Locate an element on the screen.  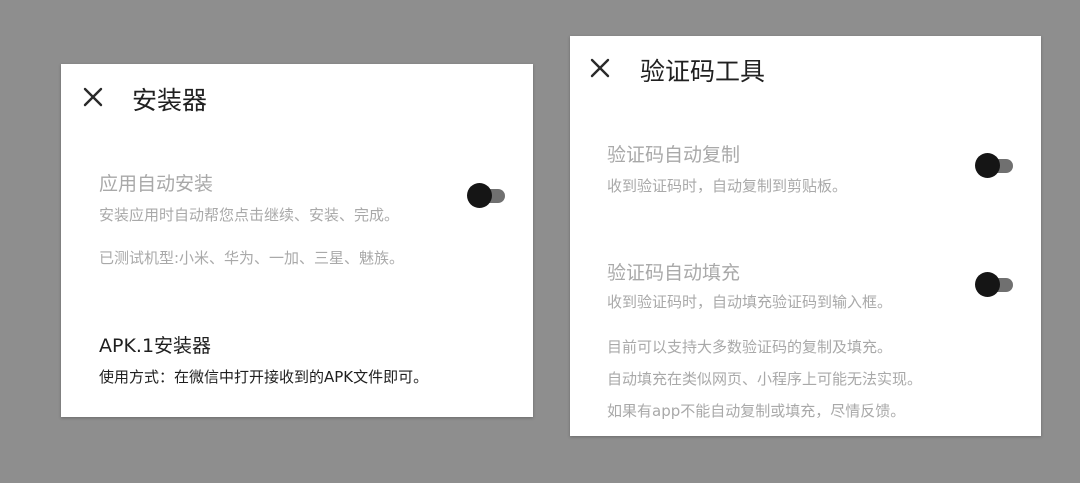
tested-models-note: 已测试机型:小米、华为、一加、三星、魅族。 is located at coordinates (252, 258).